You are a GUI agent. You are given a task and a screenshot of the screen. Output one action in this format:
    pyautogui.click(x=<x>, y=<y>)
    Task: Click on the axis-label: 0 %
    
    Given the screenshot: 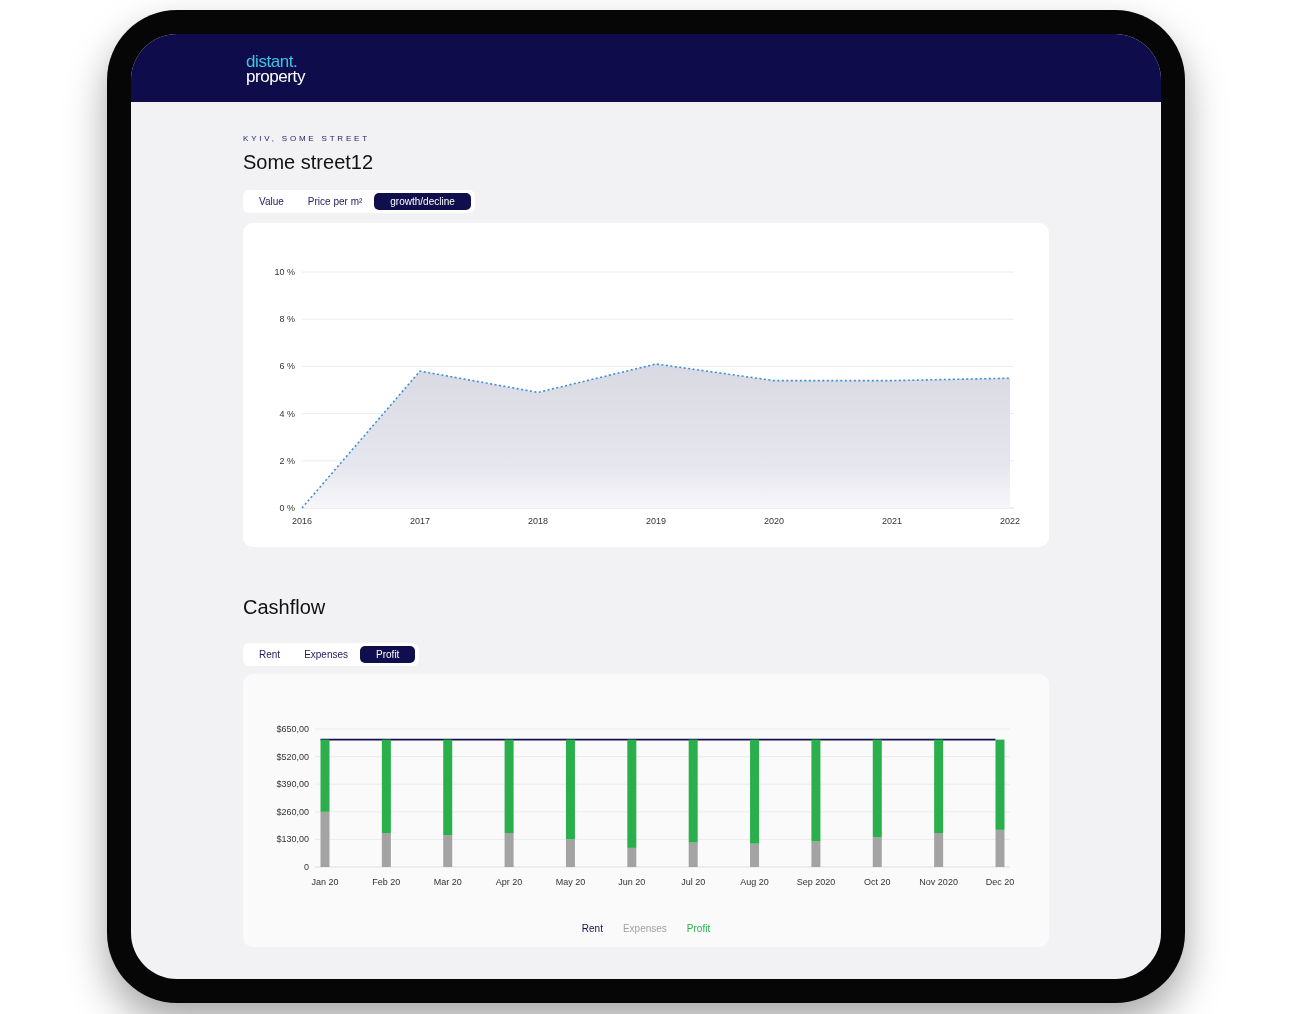 What is the action you would take?
    pyautogui.click(x=287, y=508)
    